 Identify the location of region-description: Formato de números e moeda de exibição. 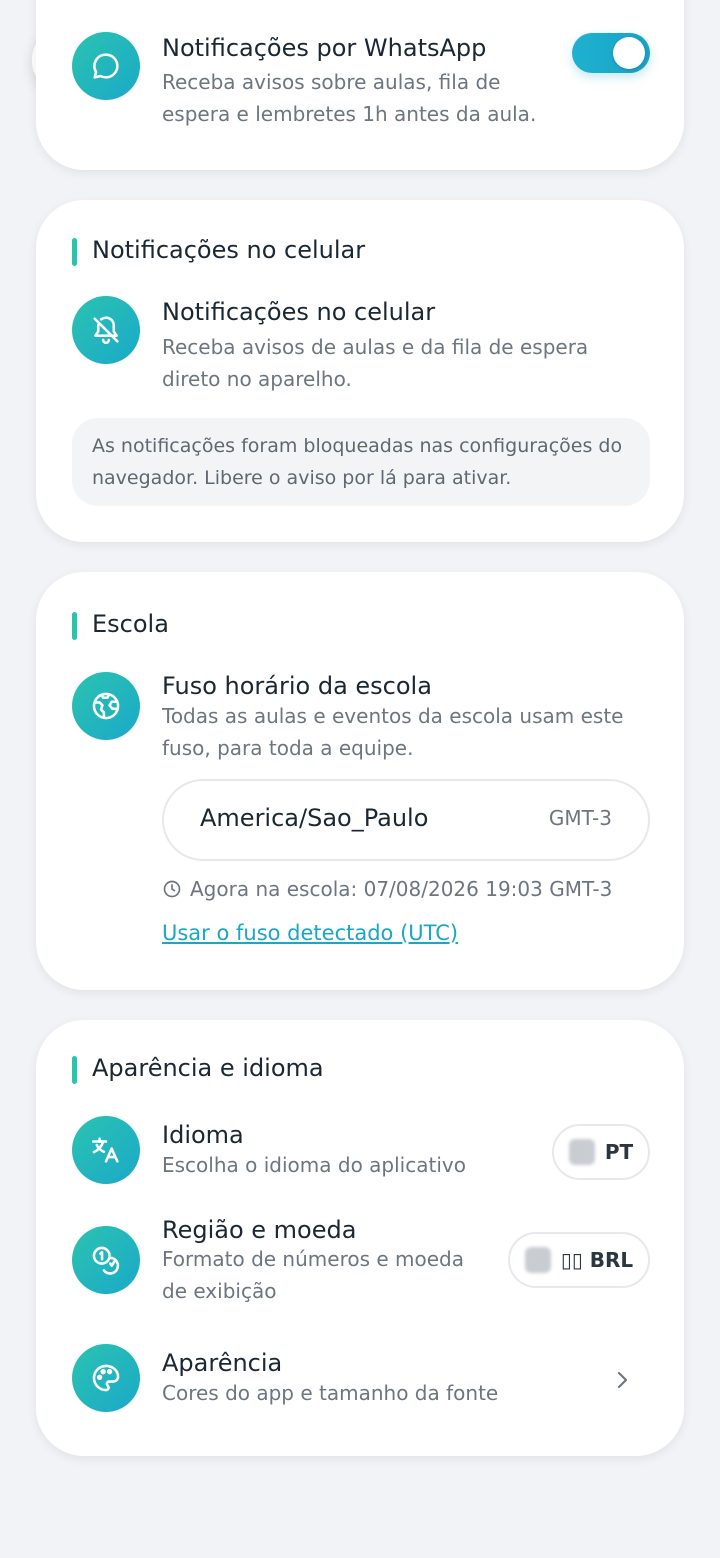
(313, 1275).